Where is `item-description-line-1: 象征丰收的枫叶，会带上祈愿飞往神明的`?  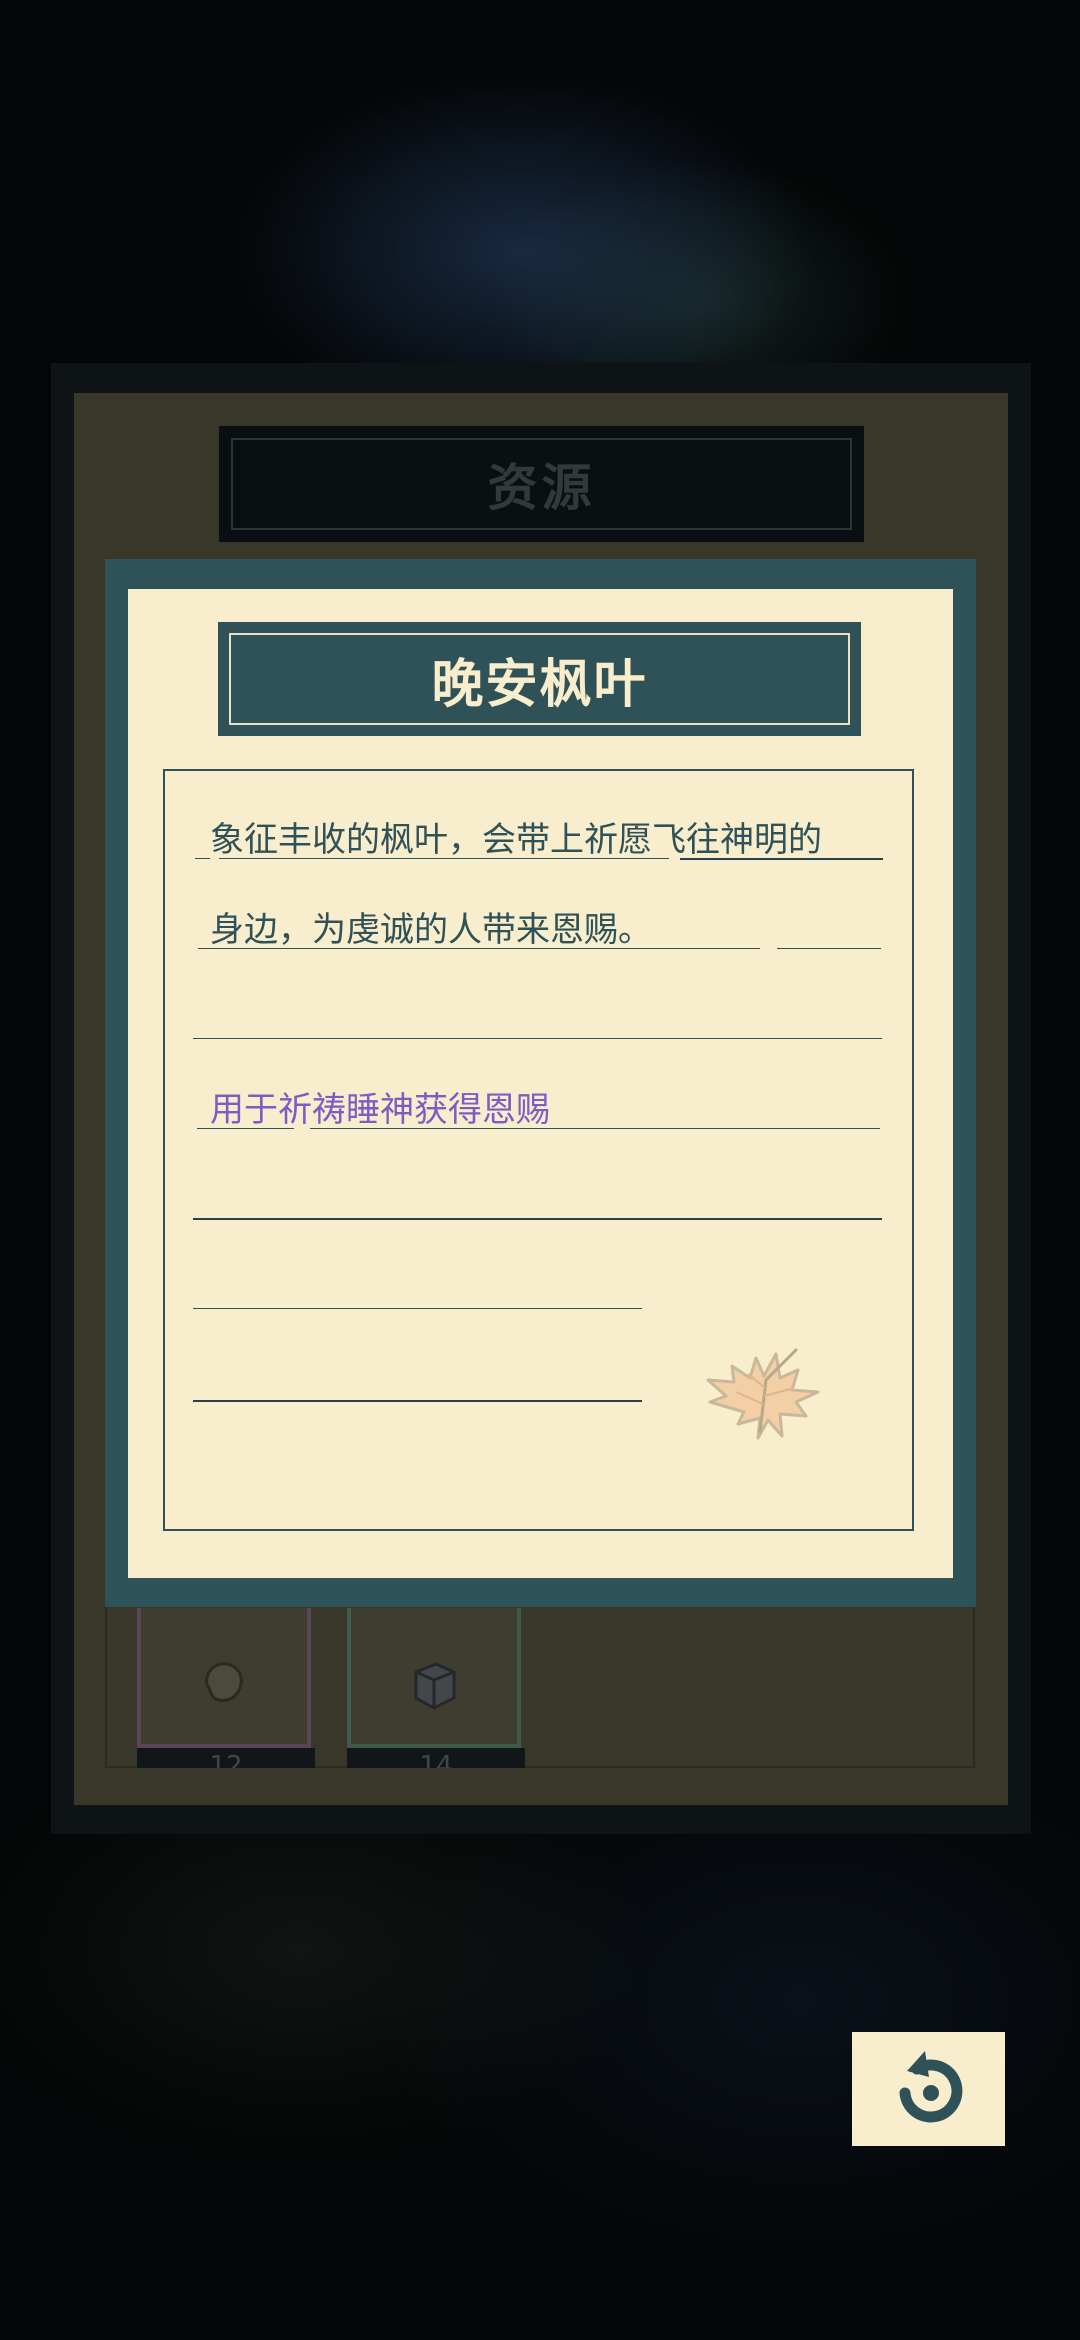 item-description-line-1: 象征丰收的枫叶，会带上祈愿飞往神明的 is located at coordinates (516, 840).